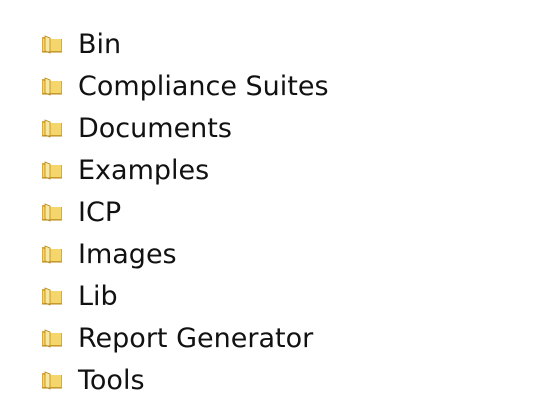  I want to click on folder-item-images: Images, so click(184, 254).